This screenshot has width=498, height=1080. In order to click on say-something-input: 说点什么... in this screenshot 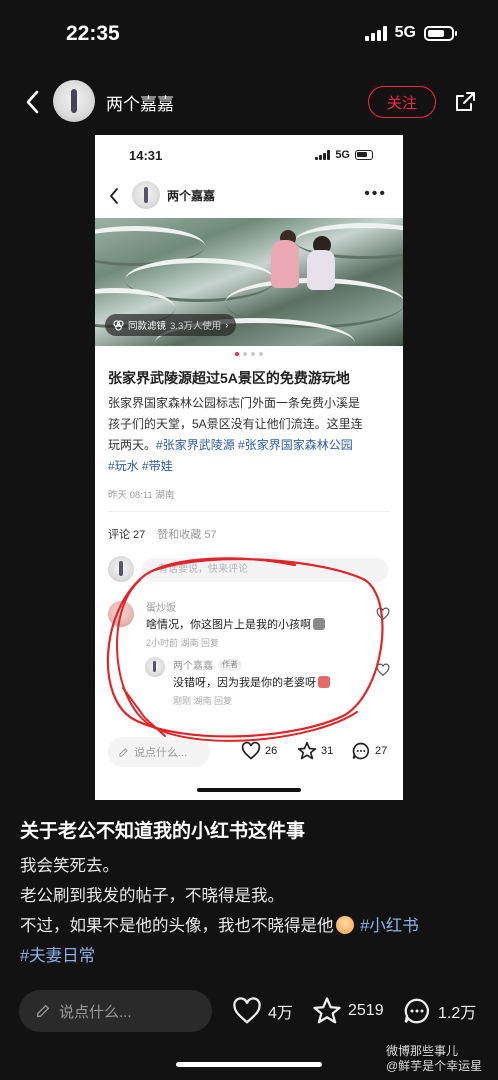, I will do `click(115, 1011)`.